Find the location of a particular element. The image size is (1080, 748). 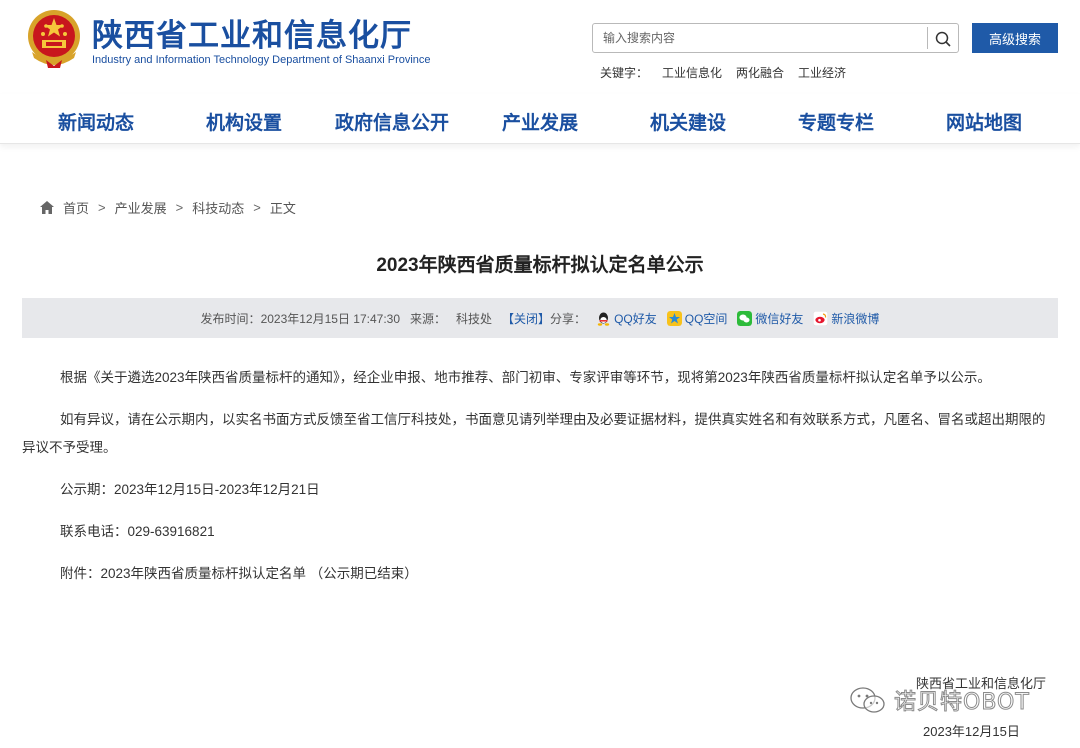

nav-item-gov-info: 政府信息公开 is located at coordinates (392, 121).